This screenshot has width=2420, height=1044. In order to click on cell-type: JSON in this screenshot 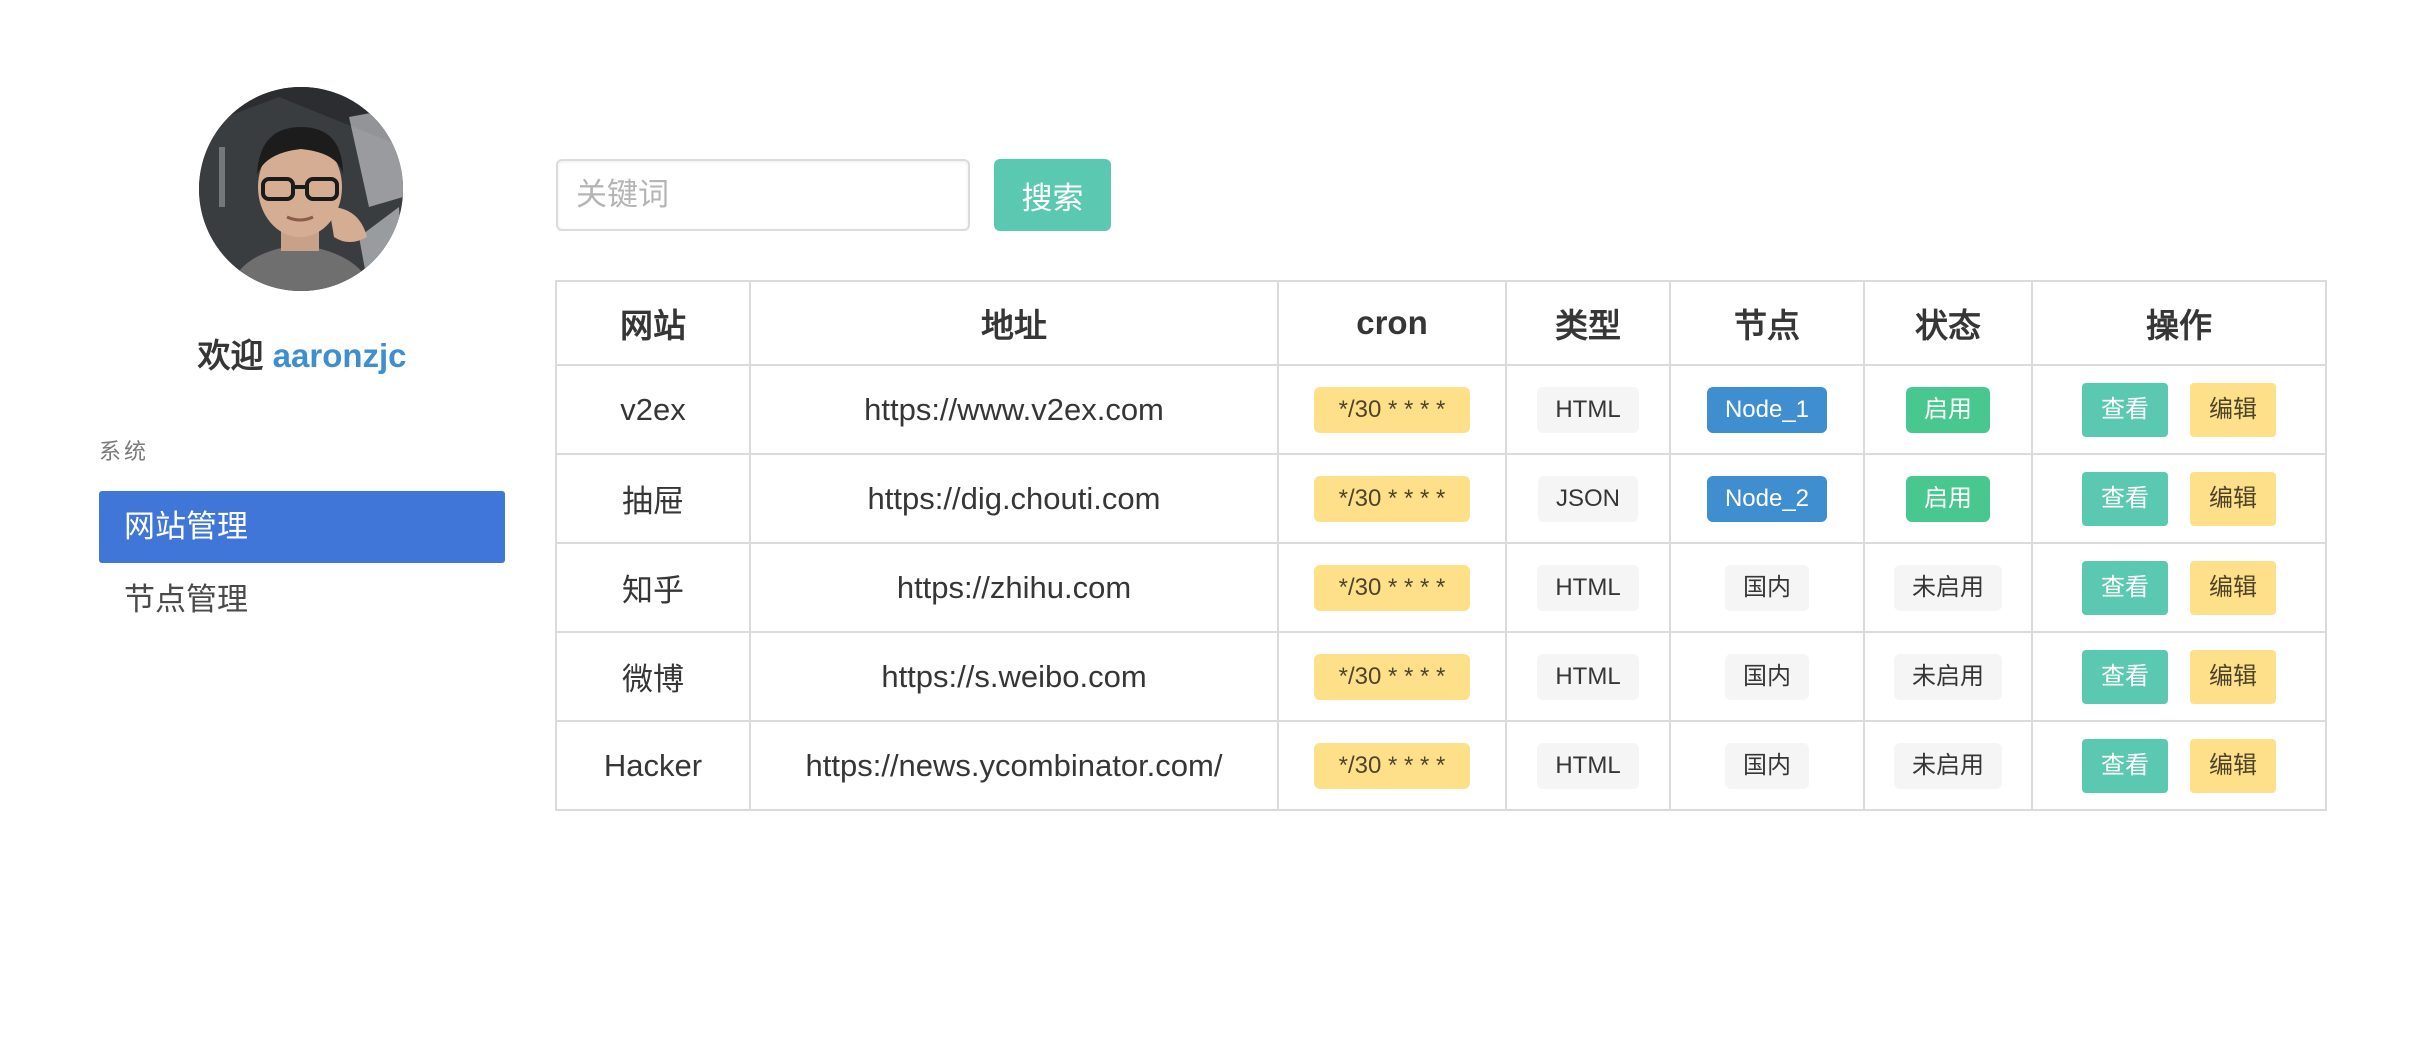, I will do `click(1588, 498)`.